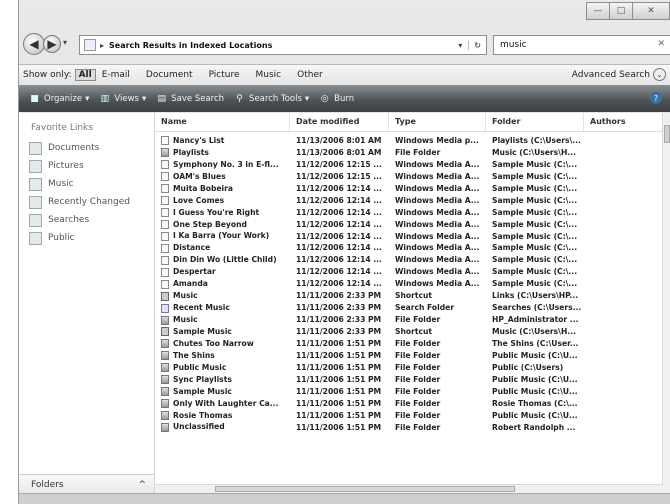  What do you see at coordinates (169, 75) in the screenshot?
I see `filter-document-button: Document` at bounding box center [169, 75].